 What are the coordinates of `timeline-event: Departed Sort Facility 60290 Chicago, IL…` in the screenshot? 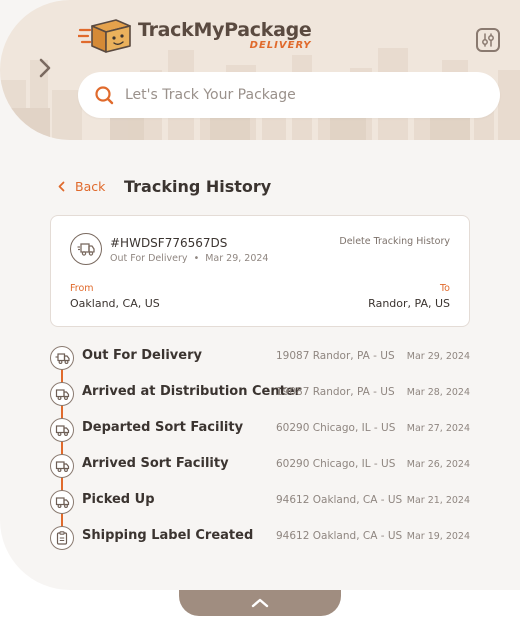 It's located at (260, 431).